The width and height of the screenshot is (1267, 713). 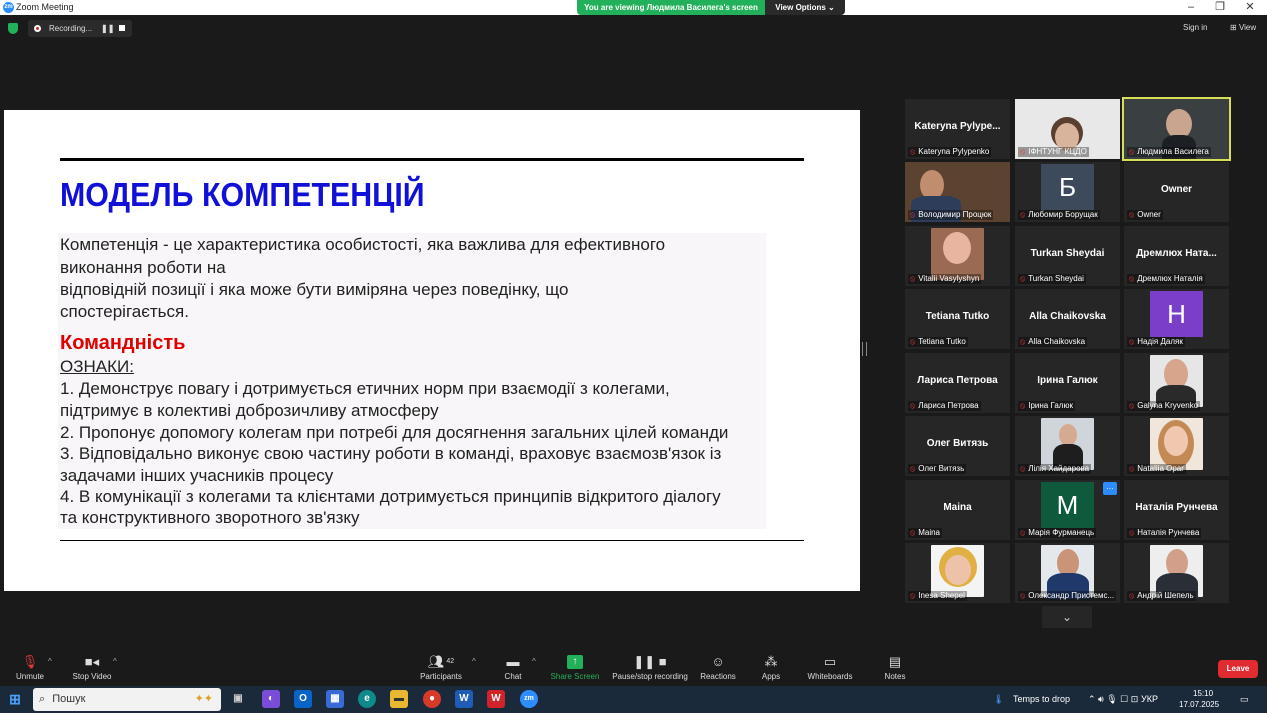 I want to click on participant-tile: ⦸ Galyna Kryvenko, so click(x=1176, y=383).